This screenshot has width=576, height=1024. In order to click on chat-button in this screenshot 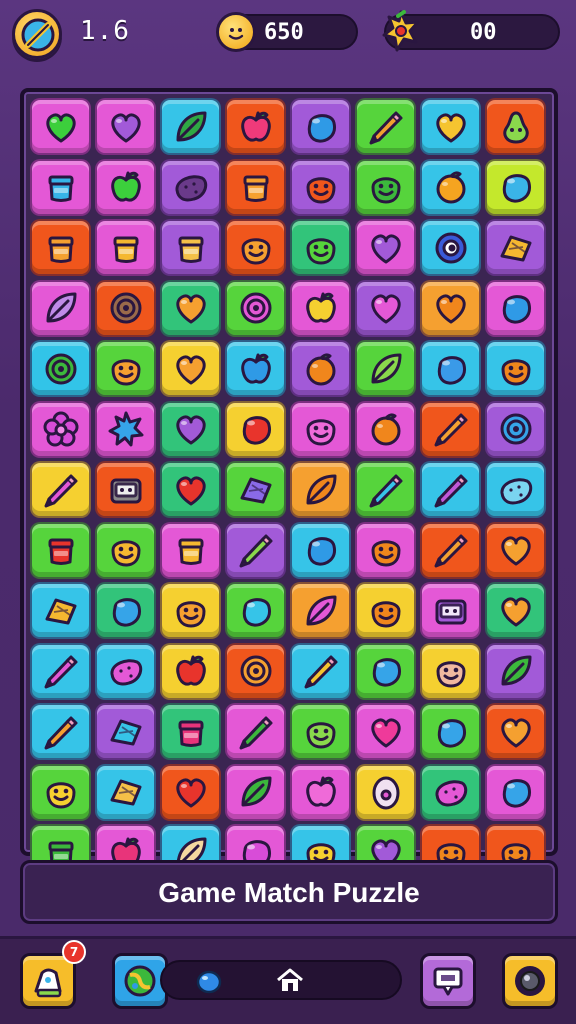, I will do `click(448, 981)`.